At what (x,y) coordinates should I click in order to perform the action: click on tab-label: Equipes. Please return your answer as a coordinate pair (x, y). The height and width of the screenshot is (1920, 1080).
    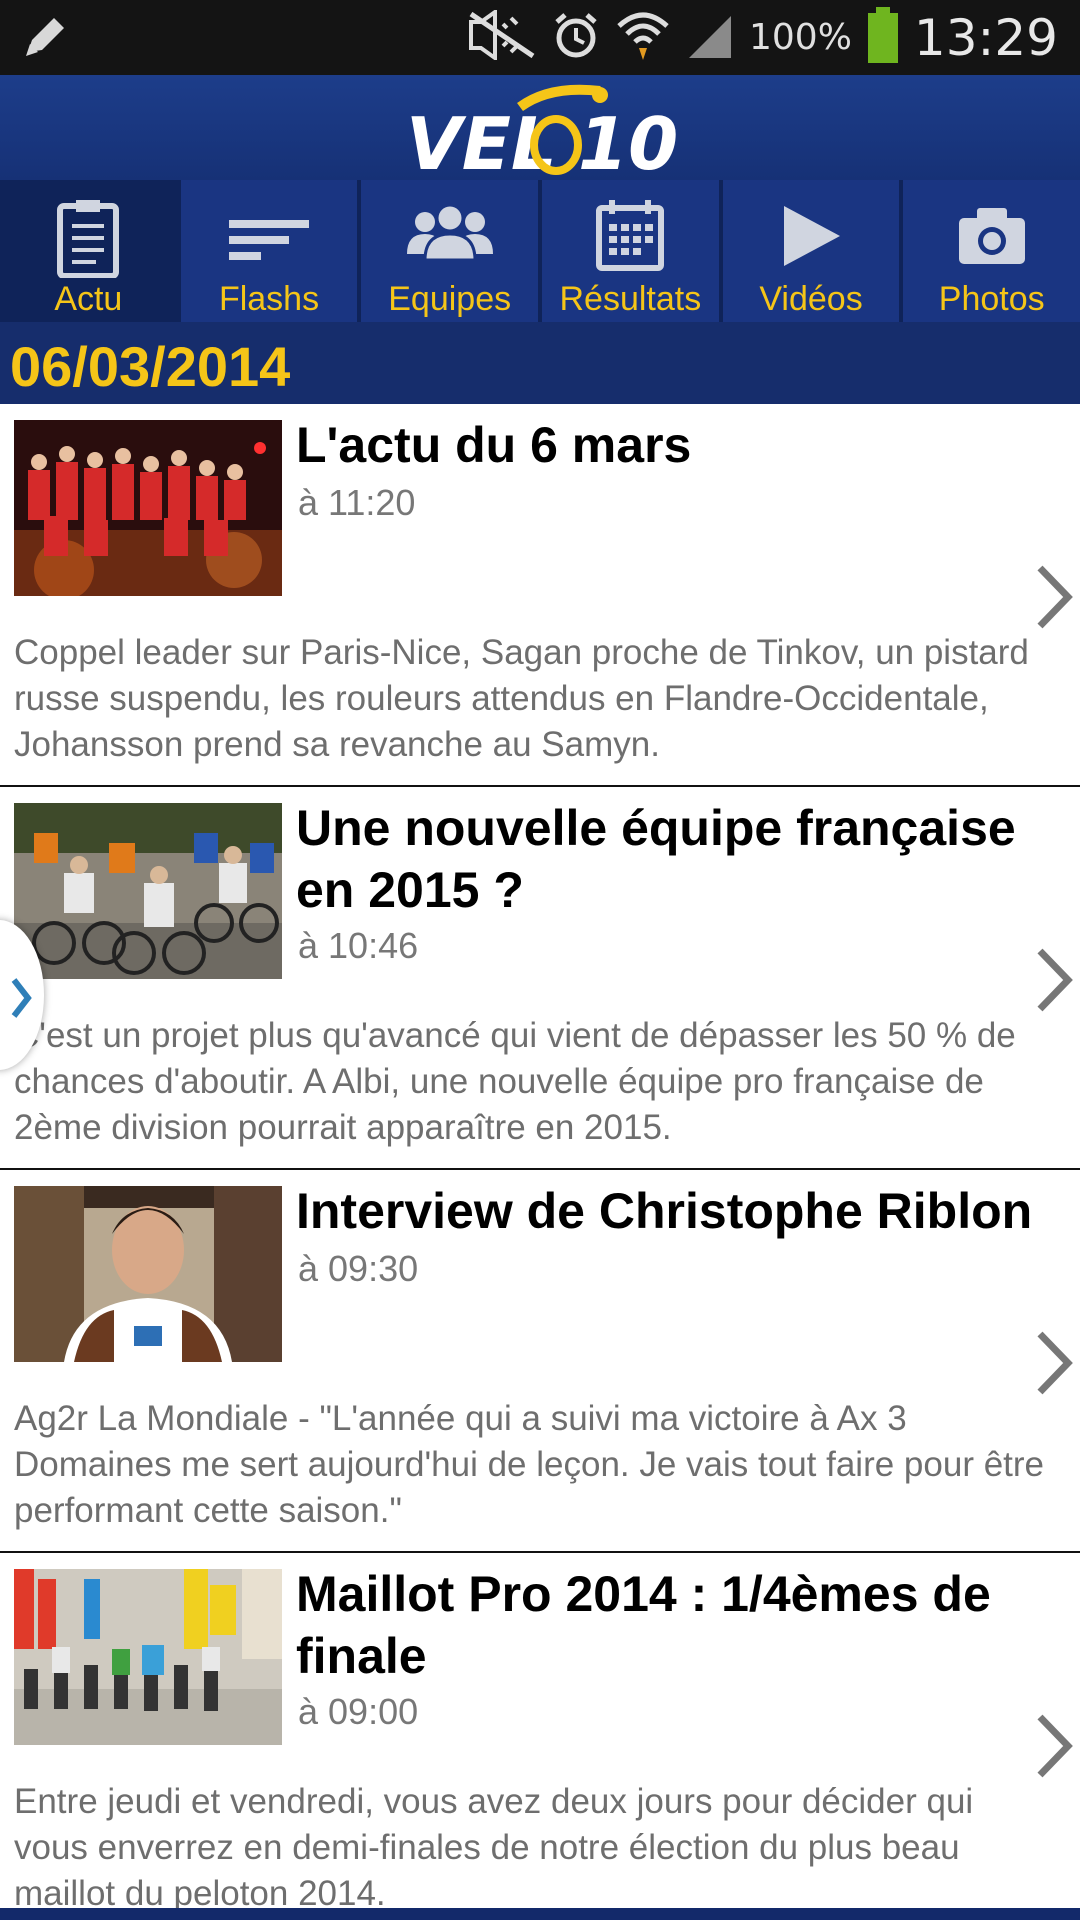
    Looking at the image, I should click on (450, 299).